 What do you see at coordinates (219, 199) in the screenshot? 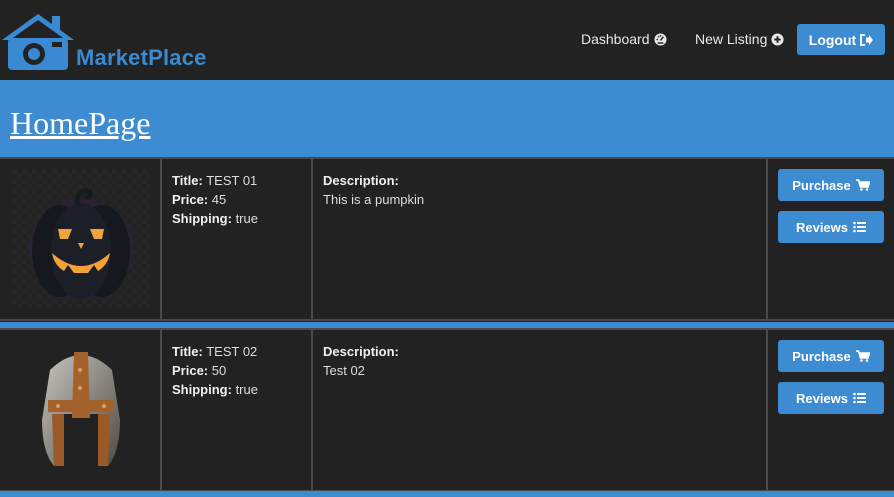
I see `listing-price: 45` at bounding box center [219, 199].